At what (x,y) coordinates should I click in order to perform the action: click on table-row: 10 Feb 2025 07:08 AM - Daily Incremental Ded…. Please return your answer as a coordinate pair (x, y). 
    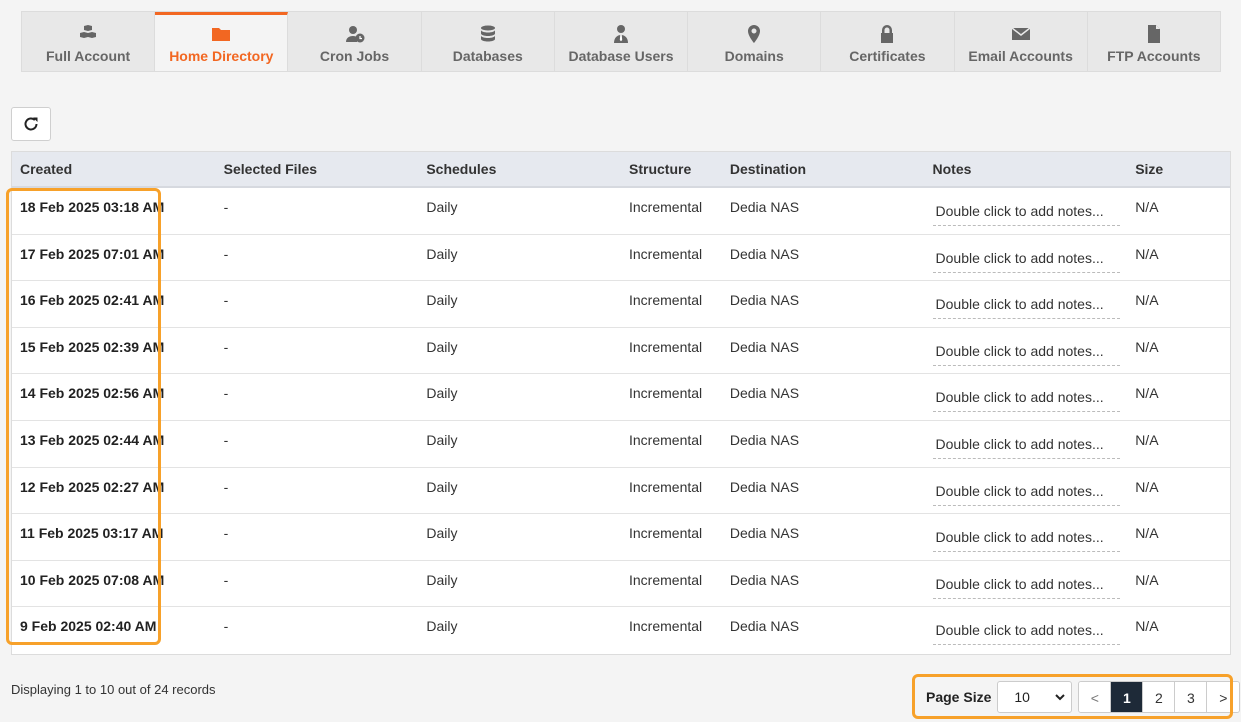
    Looking at the image, I should click on (621, 584).